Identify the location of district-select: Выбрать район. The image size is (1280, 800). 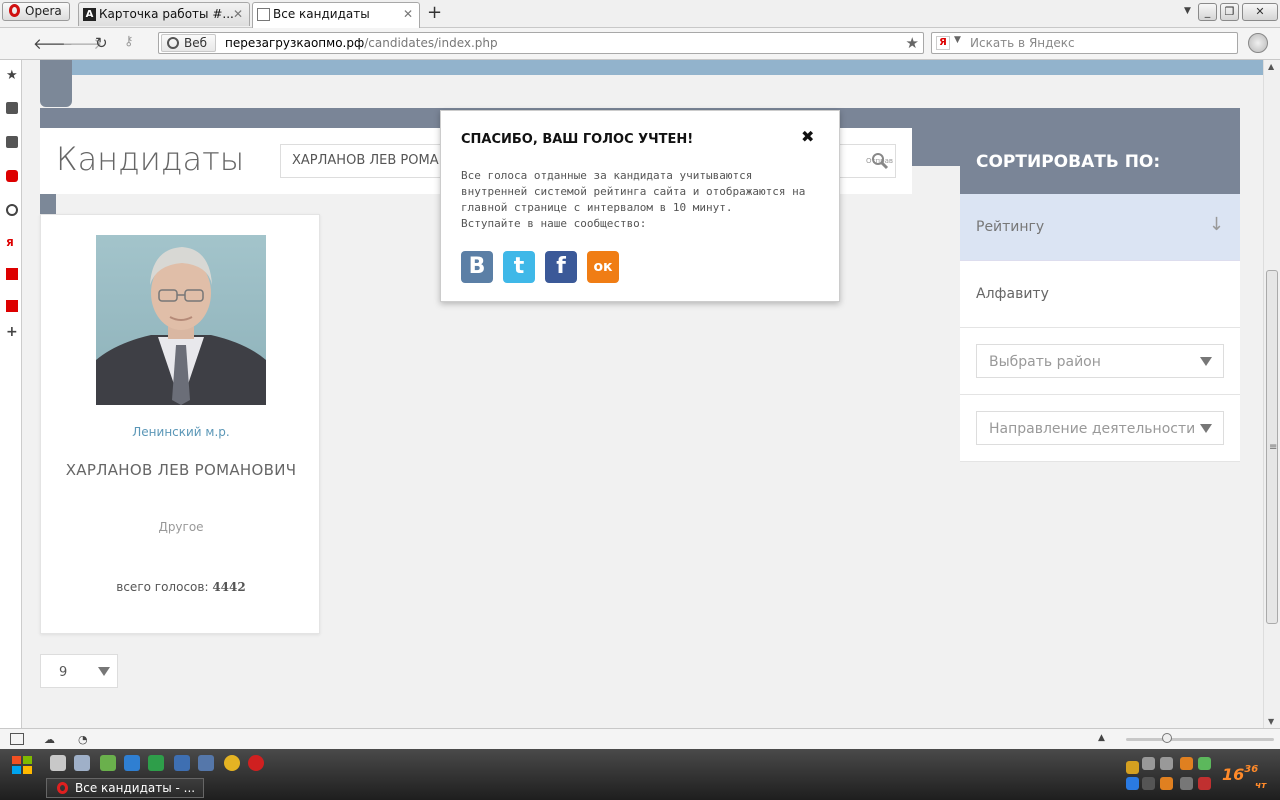
(1100, 361).